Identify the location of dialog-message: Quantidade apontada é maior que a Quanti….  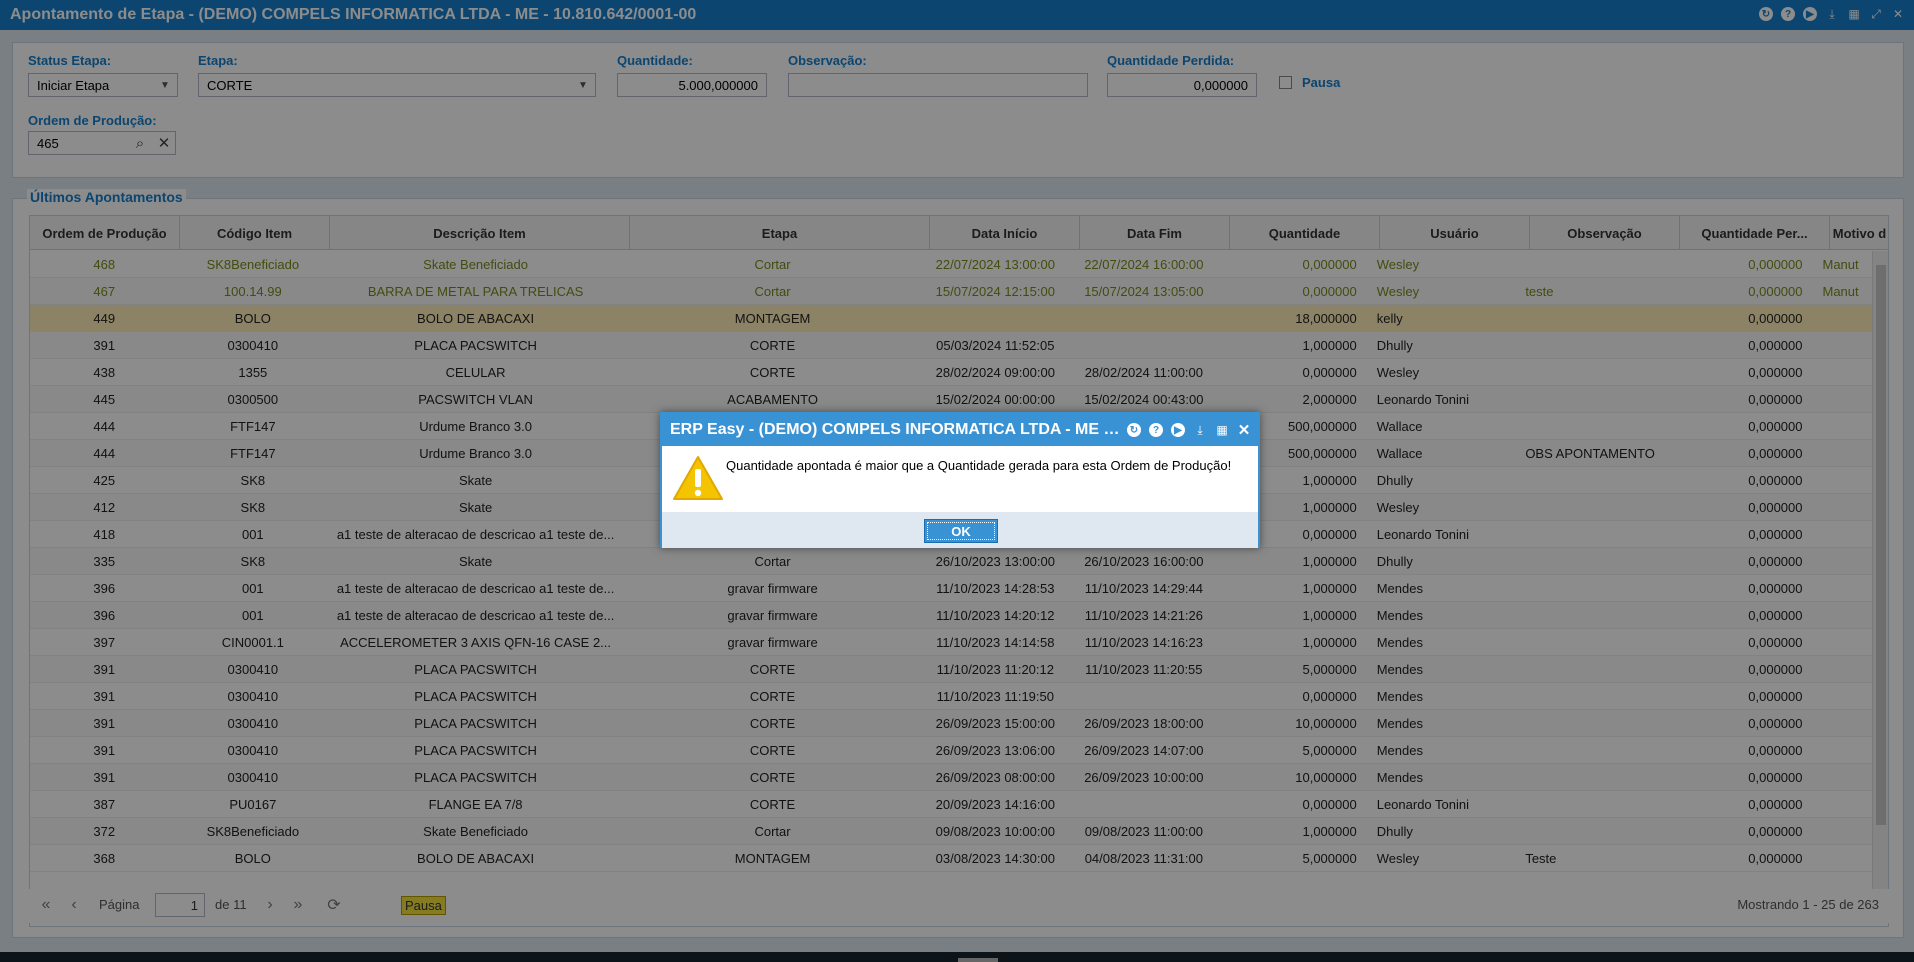
(979, 465).